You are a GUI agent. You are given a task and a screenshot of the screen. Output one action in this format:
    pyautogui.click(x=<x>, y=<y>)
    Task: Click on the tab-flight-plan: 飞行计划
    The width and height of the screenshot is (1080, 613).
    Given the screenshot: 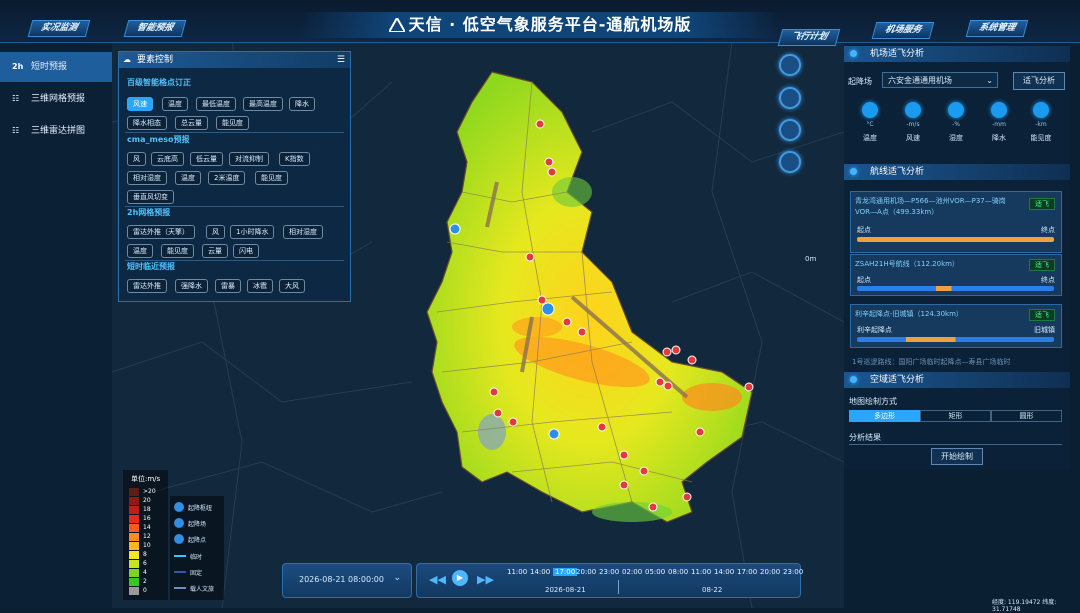 What is the action you would take?
    pyautogui.click(x=809, y=37)
    